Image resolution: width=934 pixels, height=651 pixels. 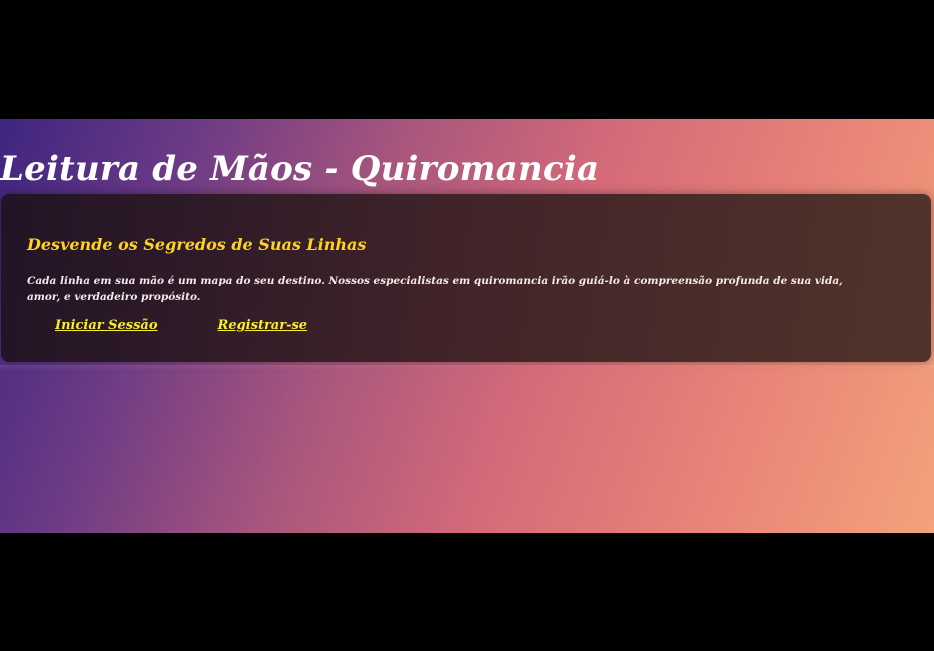 I want to click on page-title: Leitura de Mãos - Quiromancia, so click(x=300, y=169).